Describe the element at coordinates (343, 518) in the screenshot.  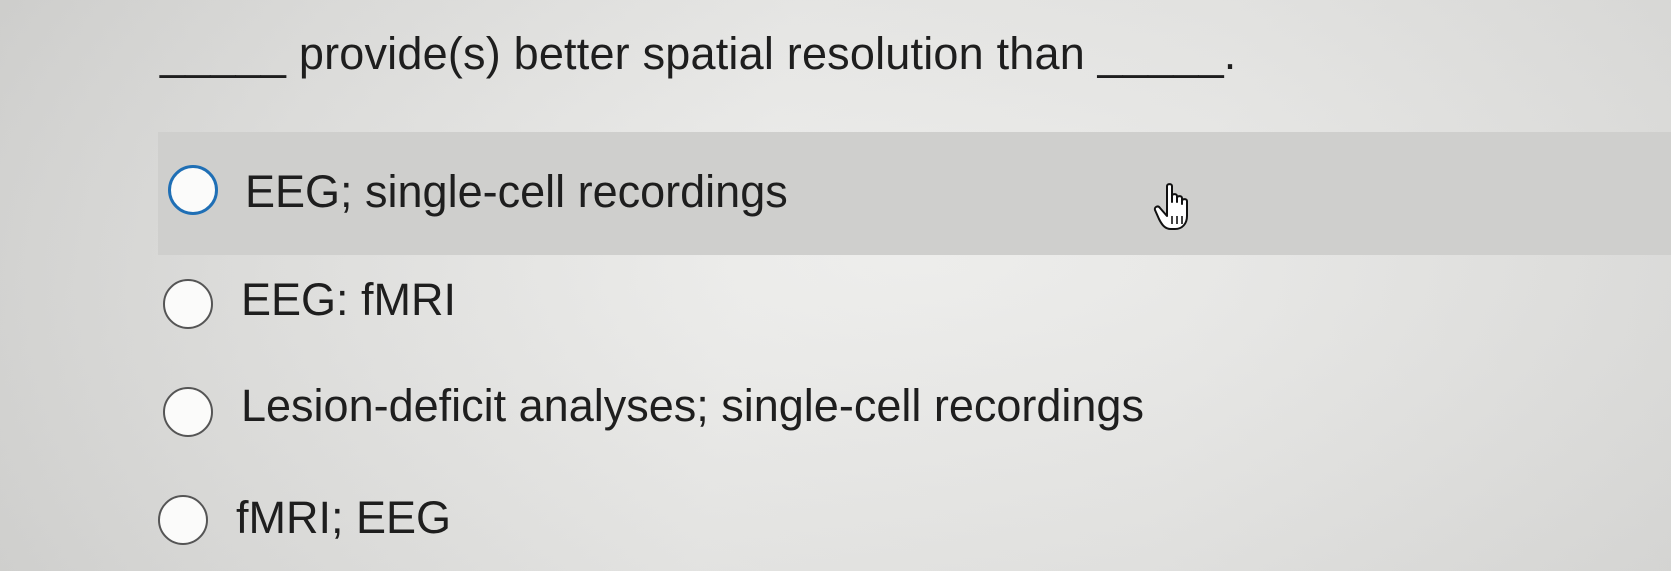
I see `option-4-label: fMRI; EEG` at that location.